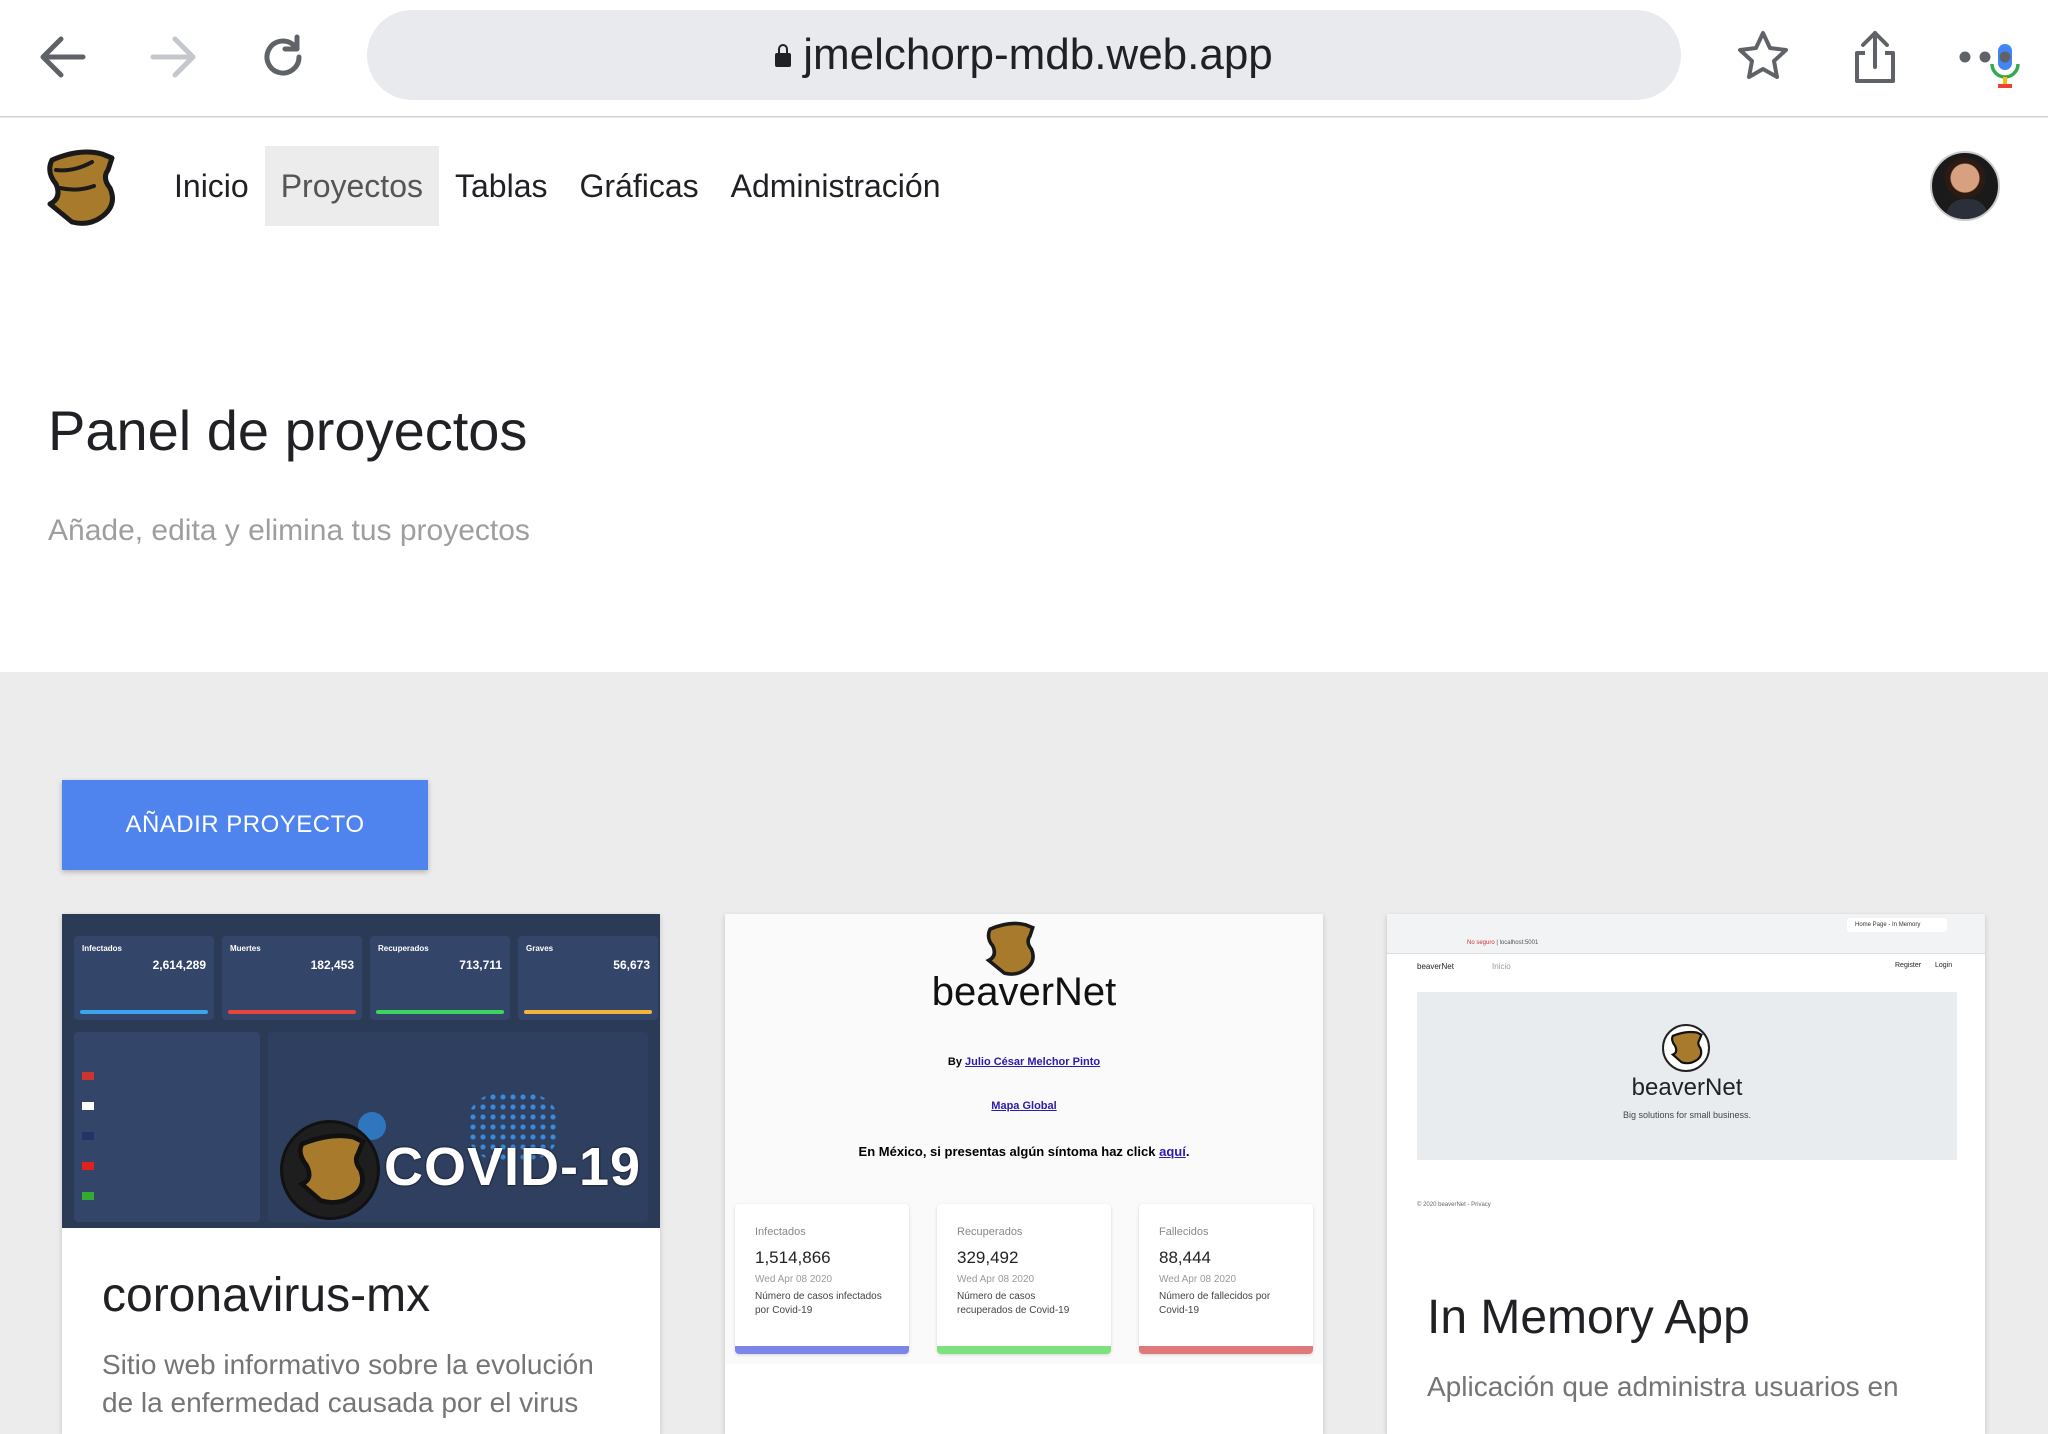 Image resolution: width=2048 pixels, height=1434 pixels. I want to click on nav-item-inicio: Inicio, so click(211, 186).